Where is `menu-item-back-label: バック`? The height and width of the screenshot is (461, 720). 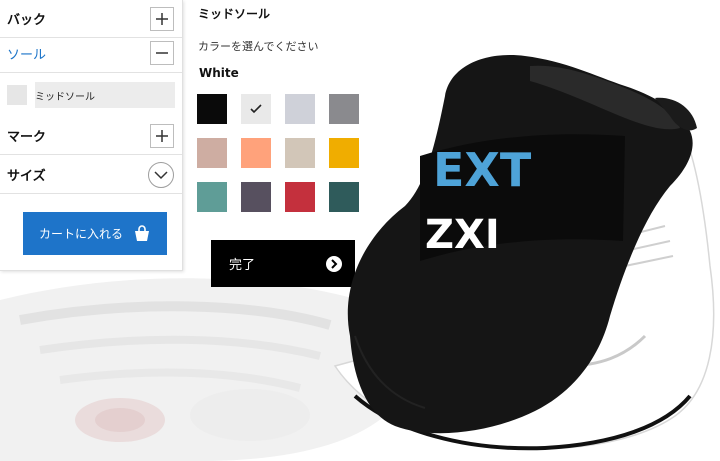
menu-item-back-label: バック is located at coordinates (27, 20).